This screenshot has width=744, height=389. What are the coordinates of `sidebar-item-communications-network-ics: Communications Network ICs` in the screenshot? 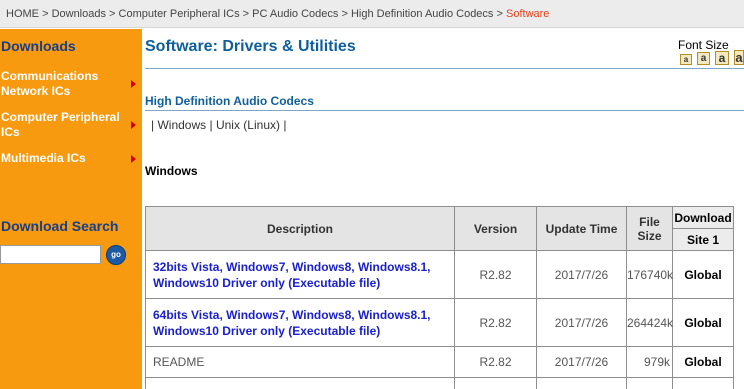 It's located at (71, 84).